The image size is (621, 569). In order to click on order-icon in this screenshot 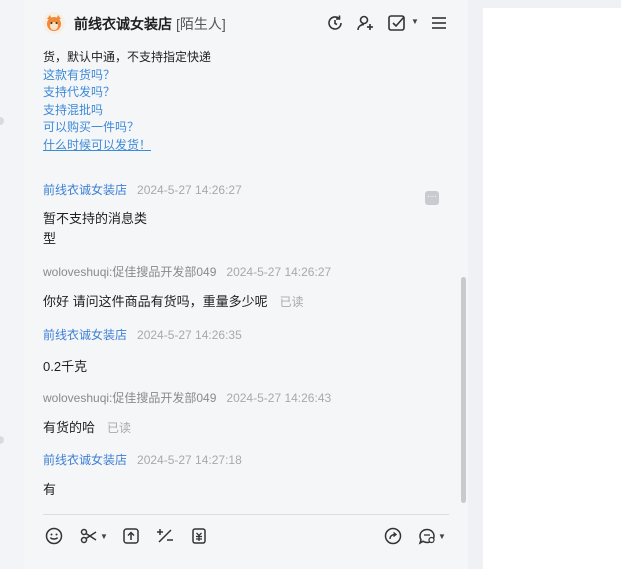, I will do `click(199, 536)`.